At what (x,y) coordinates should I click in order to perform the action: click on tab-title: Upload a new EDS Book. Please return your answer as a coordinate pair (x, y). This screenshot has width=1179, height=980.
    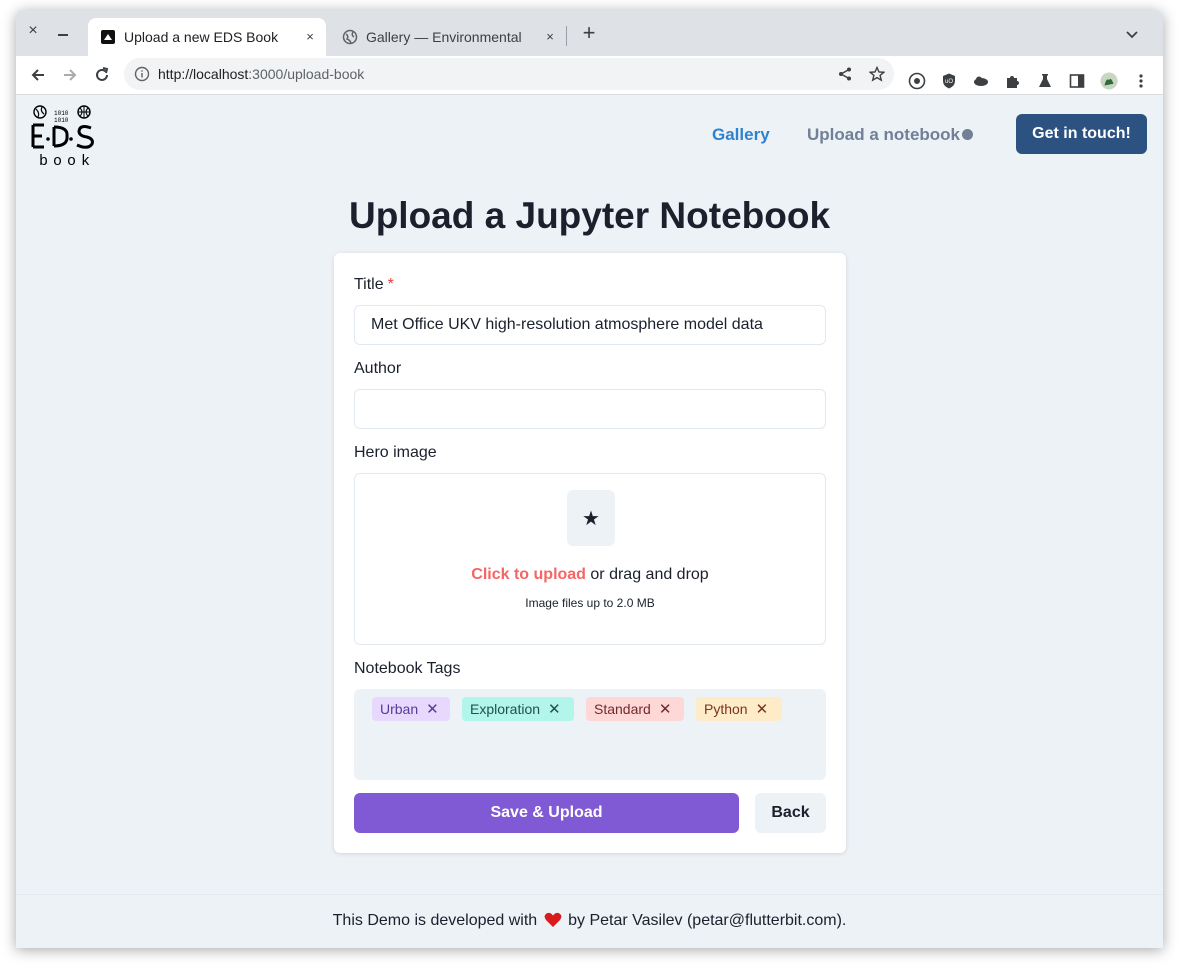
    Looking at the image, I should click on (201, 37).